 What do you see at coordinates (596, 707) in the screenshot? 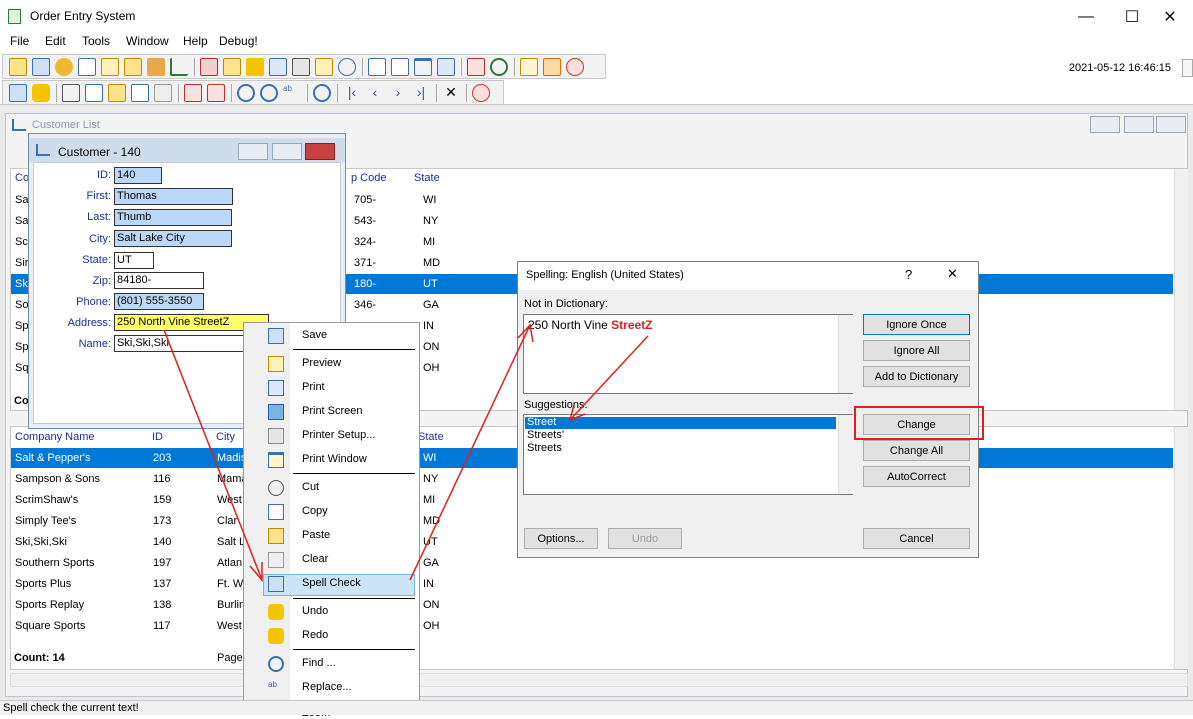
I see `status-bar` at bounding box center [596, 707].